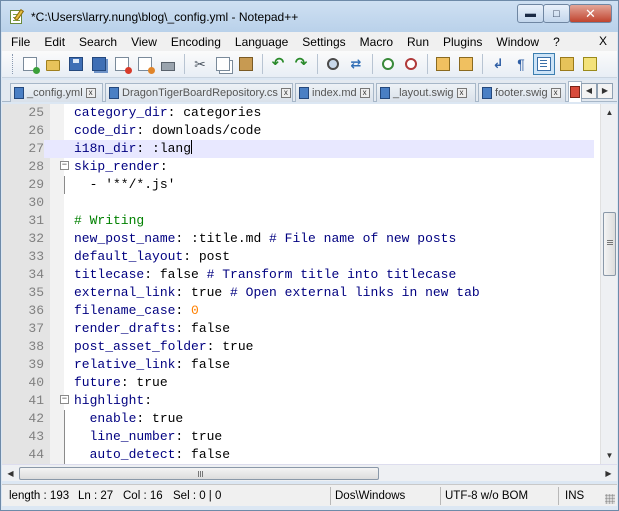 This screenshot has width=619, height=511. I want to click on code-line: 30, so click(298, 203).